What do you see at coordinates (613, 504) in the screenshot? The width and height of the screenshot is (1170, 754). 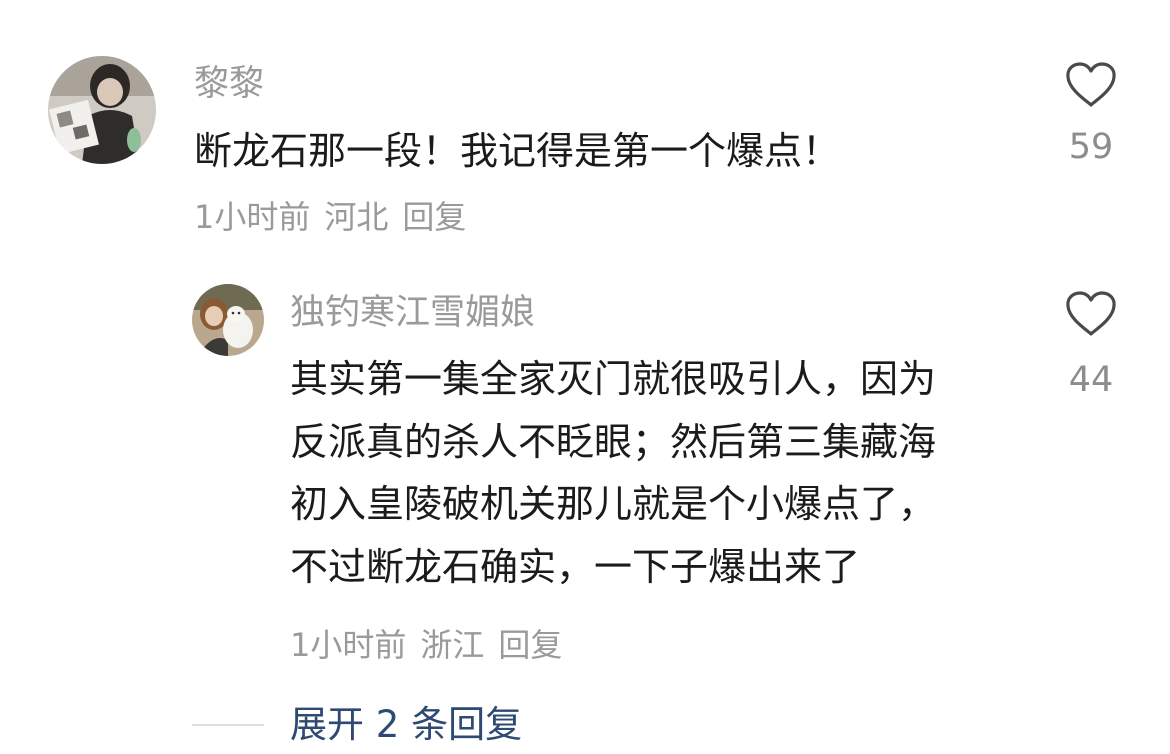 I see `reply-text-line: 初入皇陵破机关那儿就是个小爆点了，` at bounding box center [613, 504].